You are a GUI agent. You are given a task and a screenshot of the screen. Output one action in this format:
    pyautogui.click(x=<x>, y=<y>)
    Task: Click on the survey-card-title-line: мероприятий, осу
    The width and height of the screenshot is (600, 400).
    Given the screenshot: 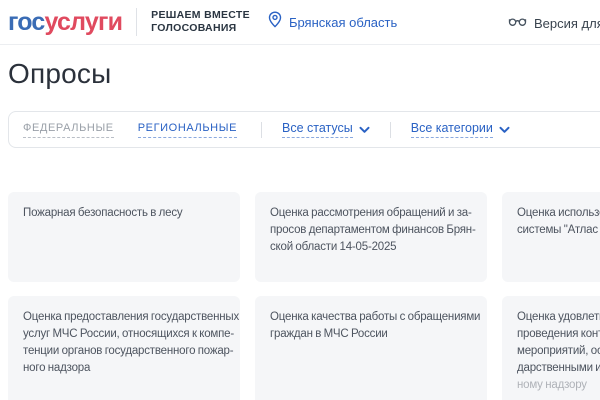 What is the action you would take?
    pyautogui.click(x=558, y=351)
    